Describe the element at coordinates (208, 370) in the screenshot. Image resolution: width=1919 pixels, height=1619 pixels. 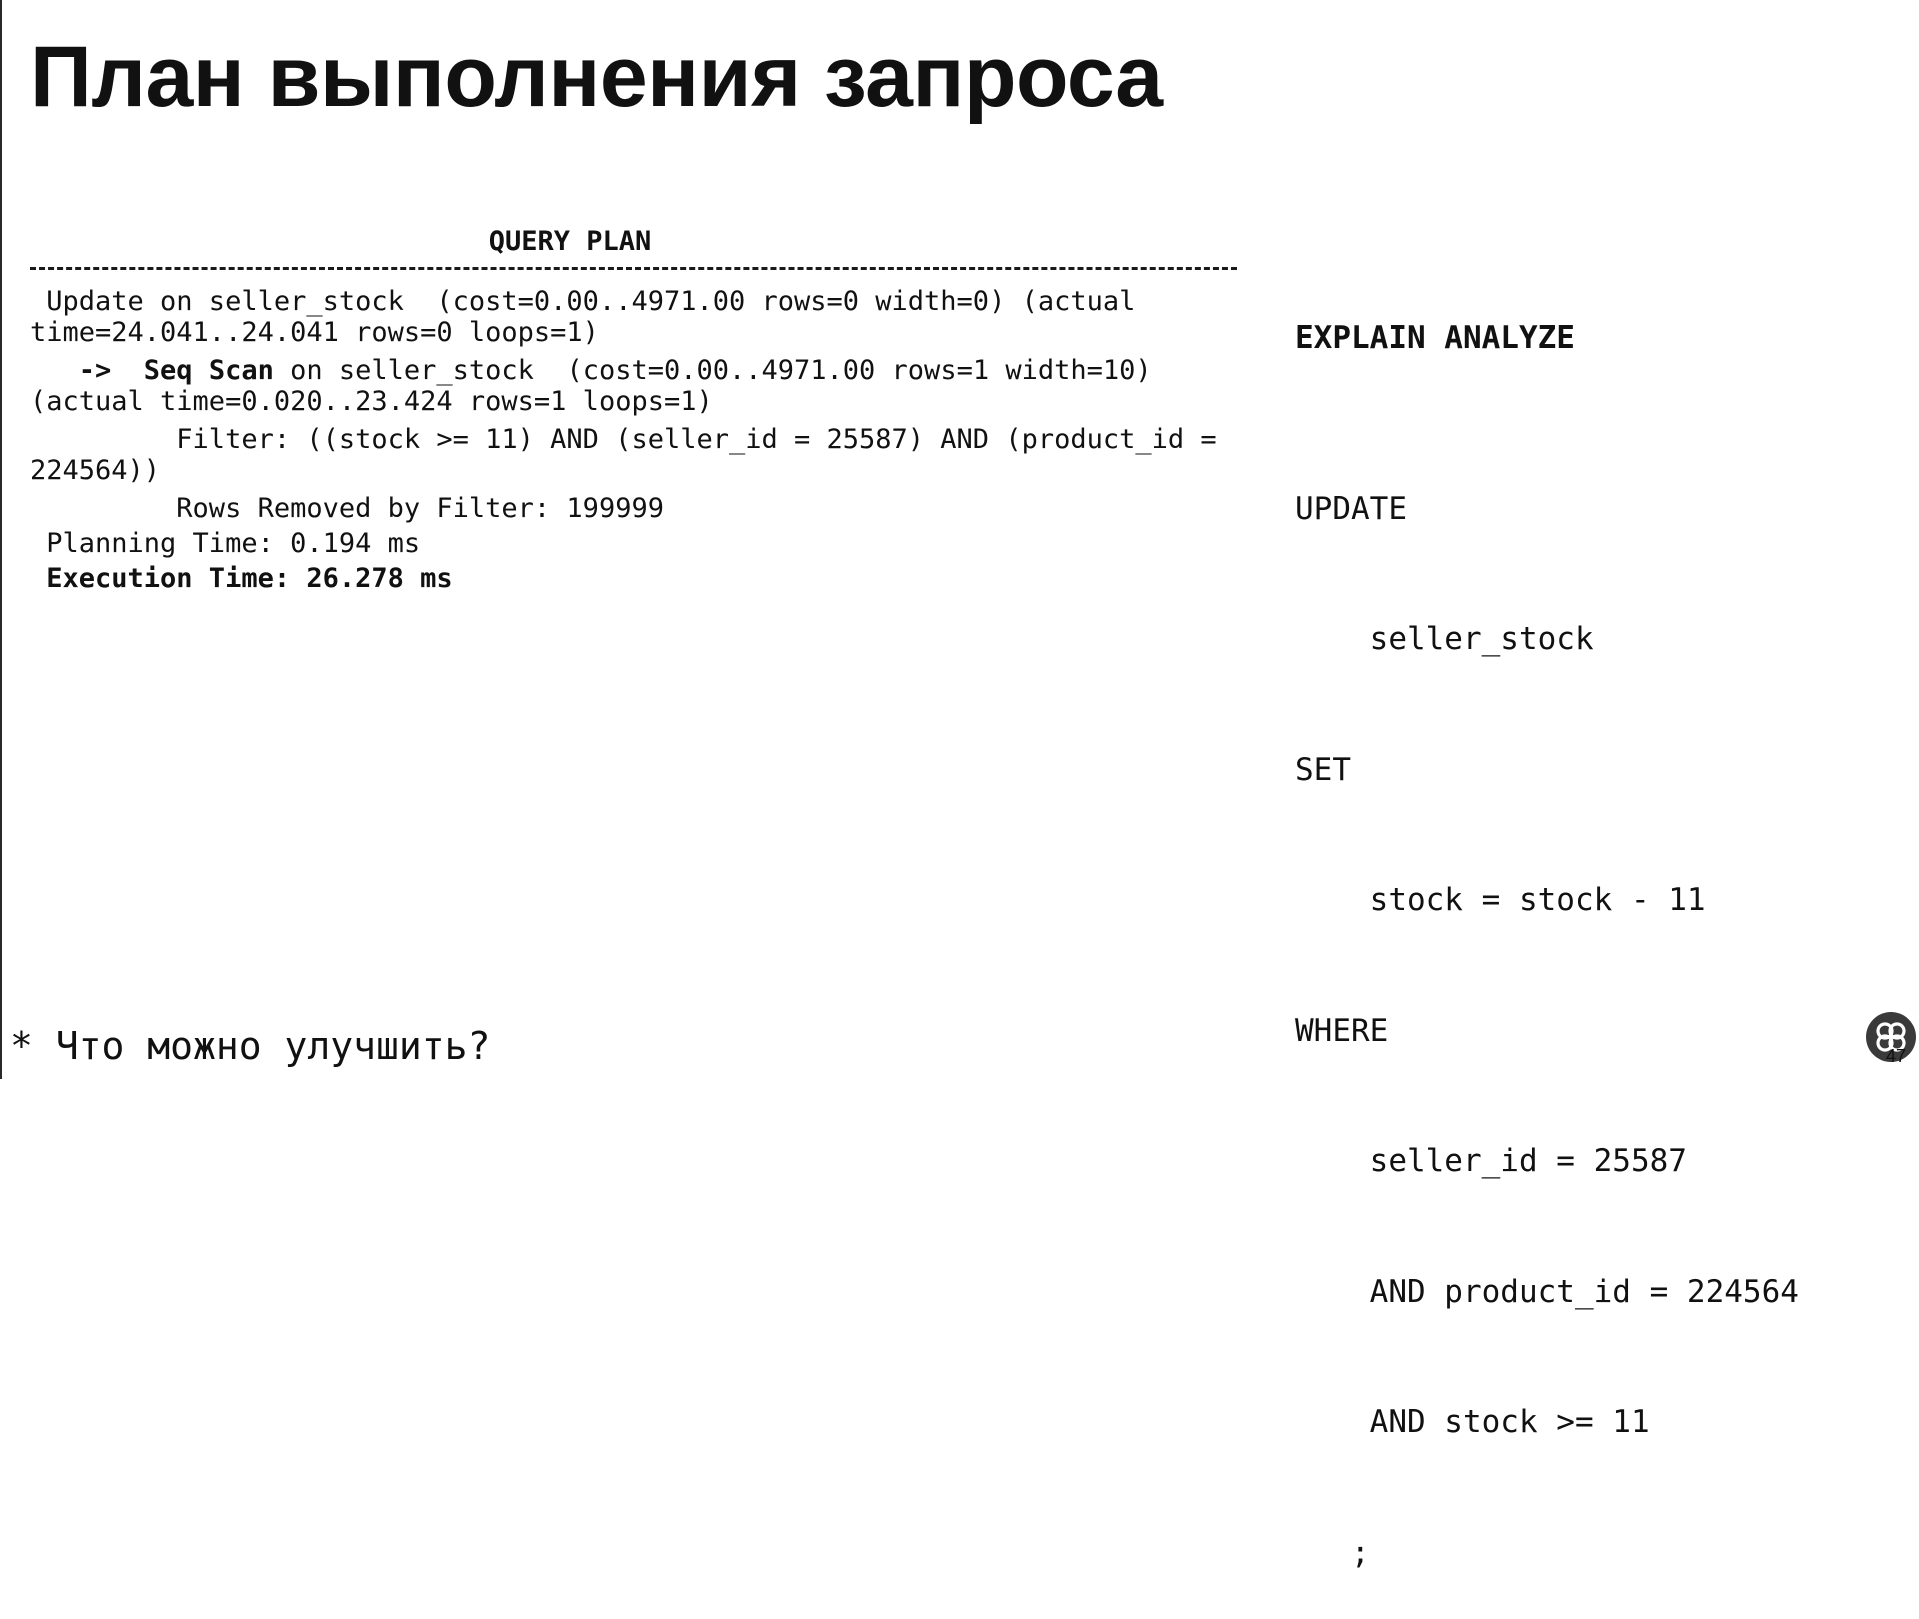
I see `plan-seq-keyword: Seq Scan` at that location.